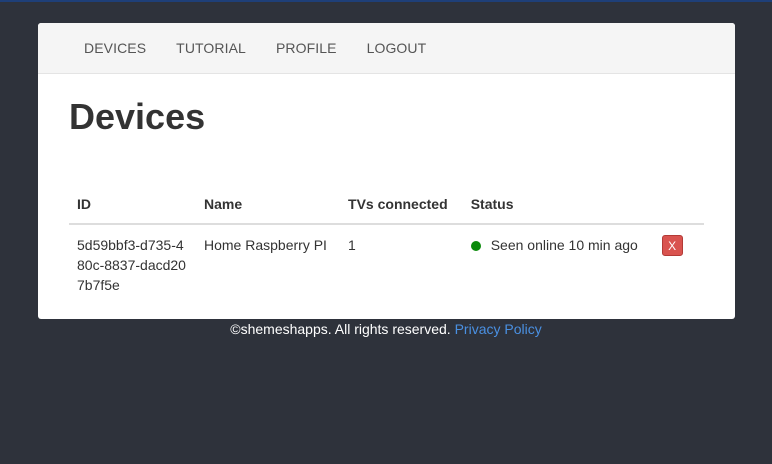 The image size is (772, 464). I want to click on column-header-name: Name, so click(268, 205).